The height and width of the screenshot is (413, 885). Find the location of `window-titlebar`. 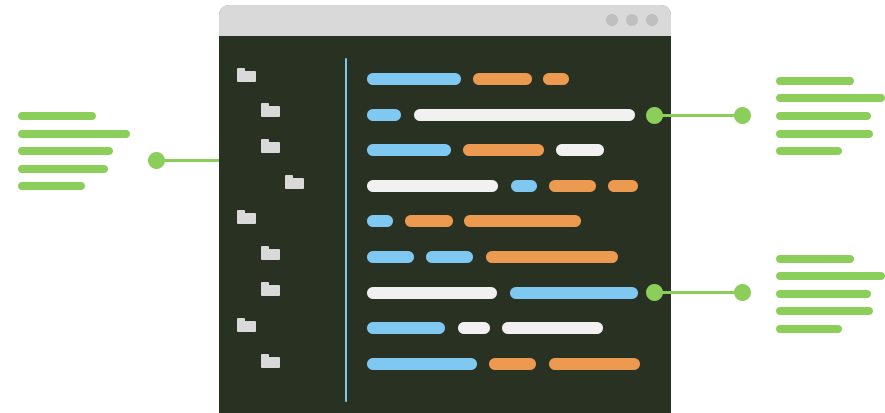

window-titlebar is located at coordinates (445, 20).